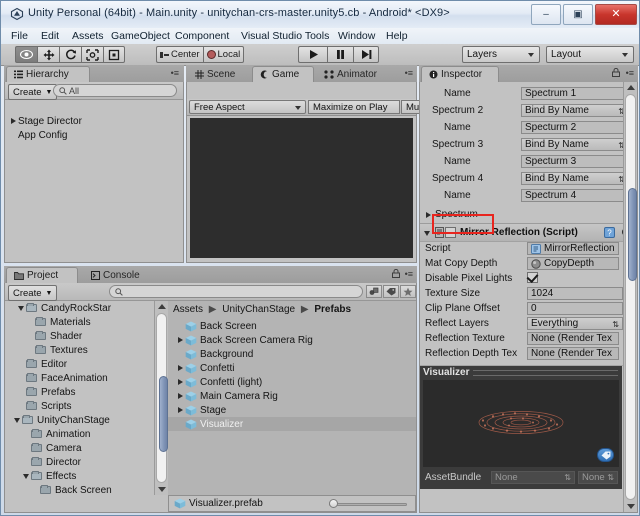 The width and height of the screenshot is (640, 516). Describe the element at coordinates (79, 434) in the screenshot. I see `folder-item-animation: Animation` at that location.